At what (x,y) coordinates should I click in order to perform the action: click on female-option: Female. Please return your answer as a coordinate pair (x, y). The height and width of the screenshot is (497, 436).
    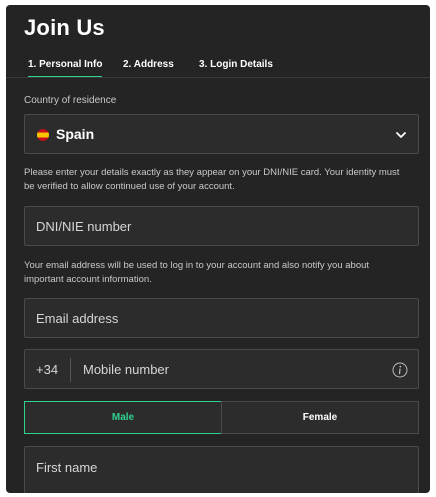
    Looking at the image, I should click on (320, 417).